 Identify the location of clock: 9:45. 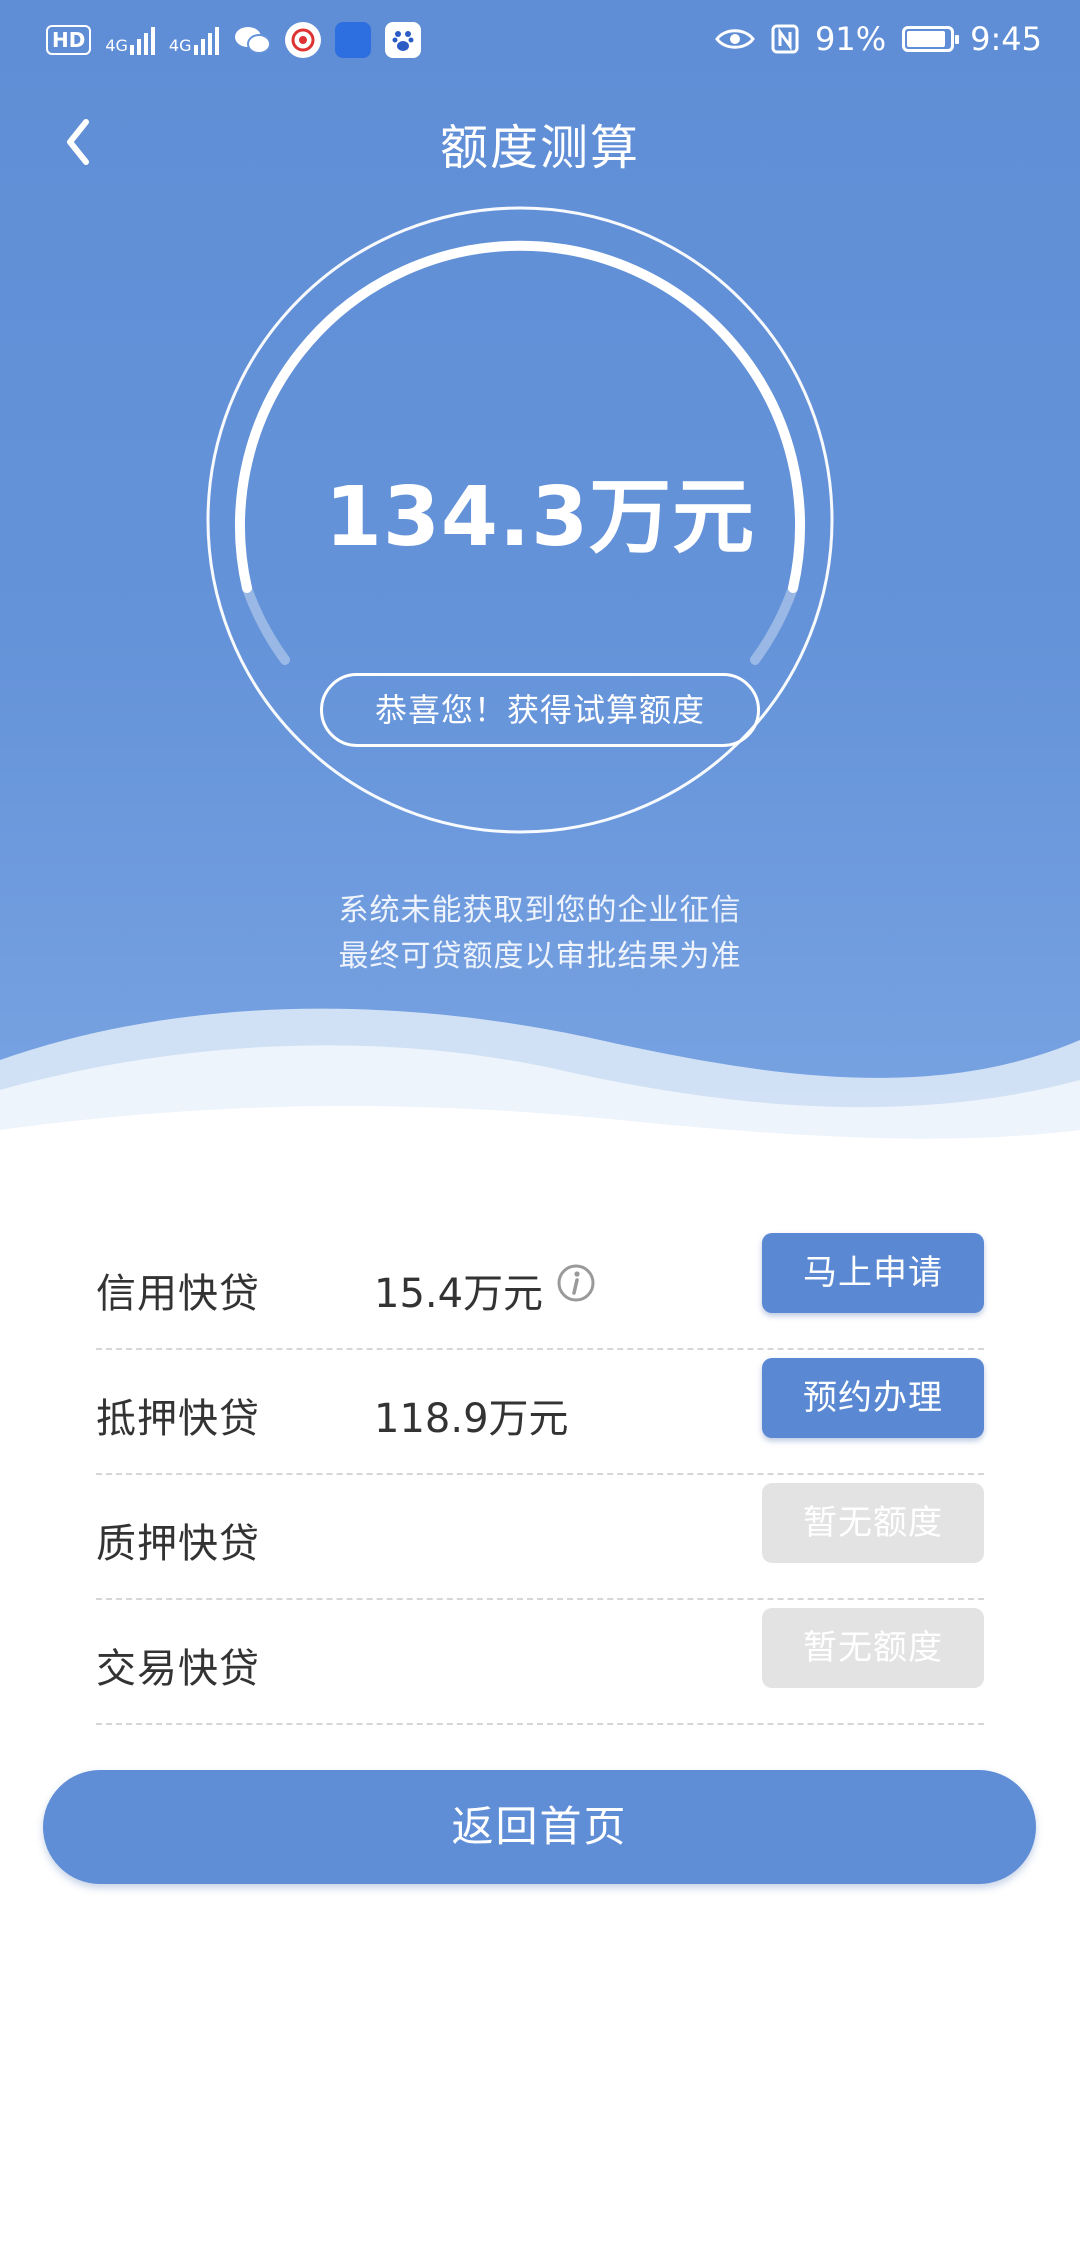
(1006, 39).